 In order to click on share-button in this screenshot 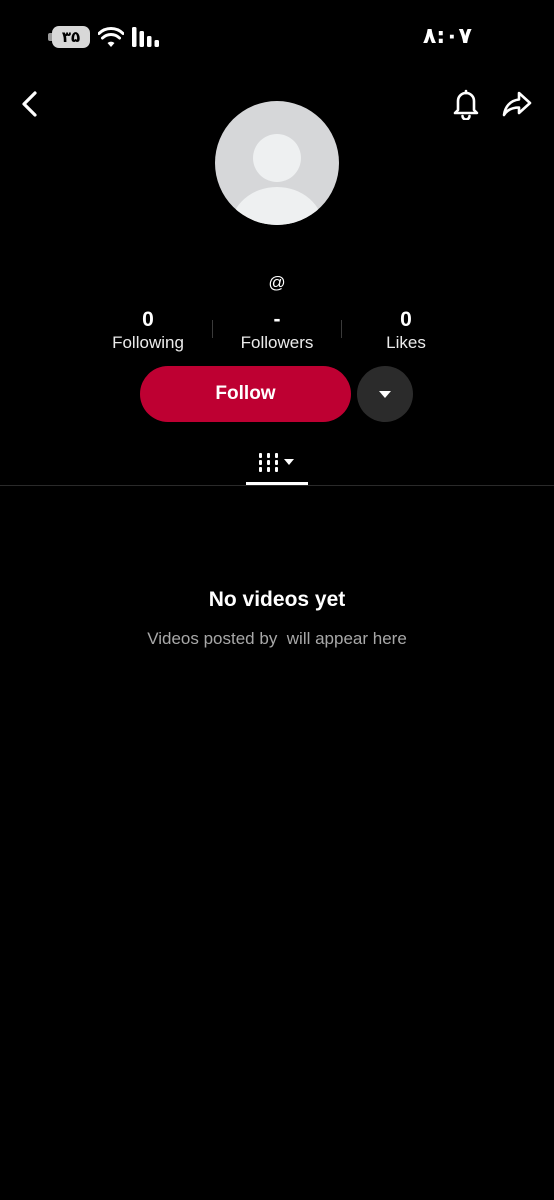, I will do `click(517, 104)`.